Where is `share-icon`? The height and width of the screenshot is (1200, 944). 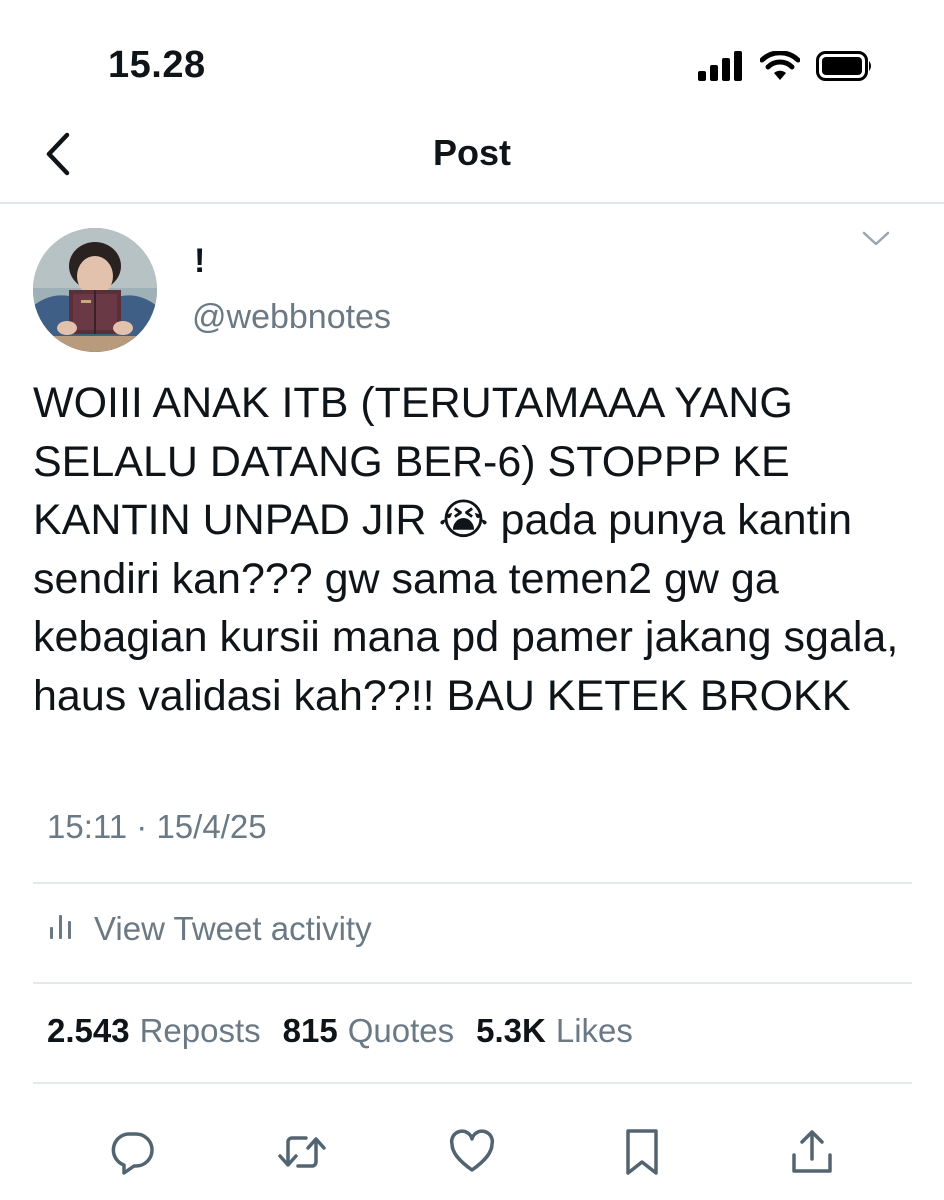
share-icon is located at coordinates (812, 1154).